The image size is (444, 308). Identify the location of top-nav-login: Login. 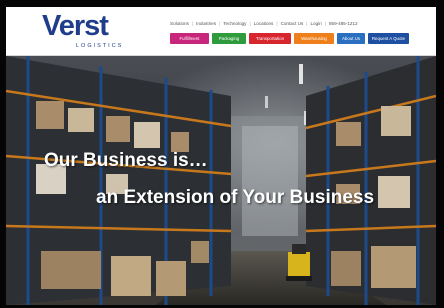
(316, 23).